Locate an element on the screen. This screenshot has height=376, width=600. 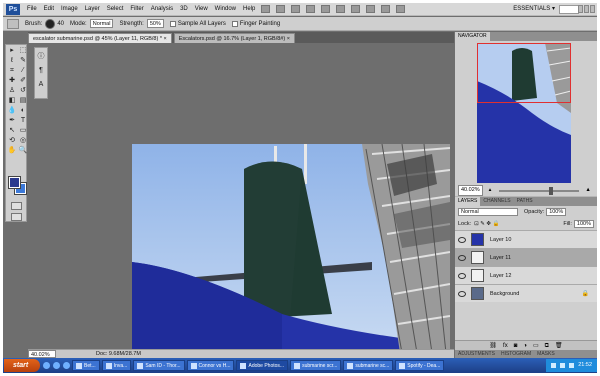
brush-preview-icon is located at coordinates (50, 23).